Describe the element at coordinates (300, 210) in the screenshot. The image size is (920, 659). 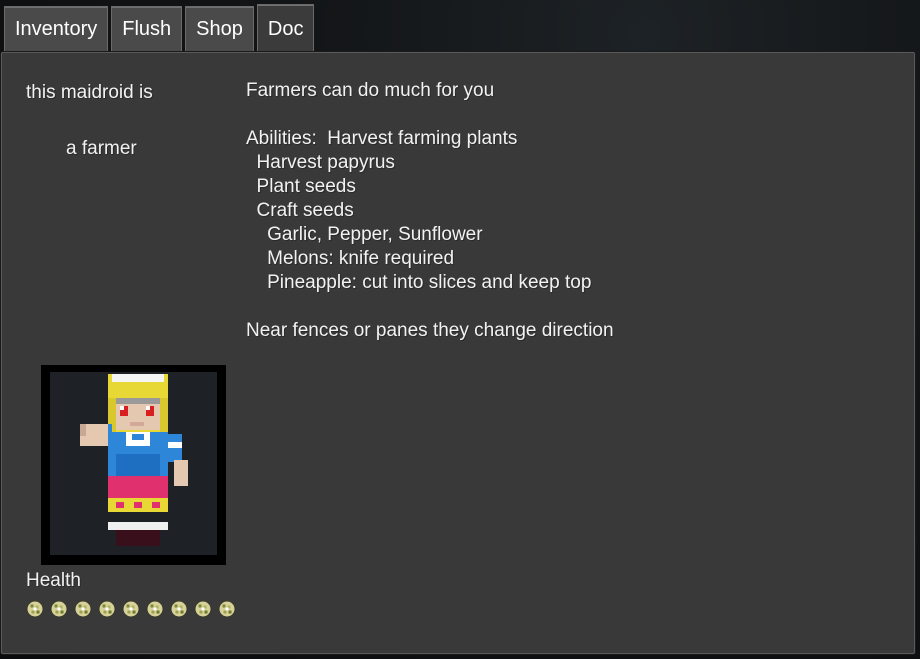
I see `doc-line: Craft seeds` at that location.